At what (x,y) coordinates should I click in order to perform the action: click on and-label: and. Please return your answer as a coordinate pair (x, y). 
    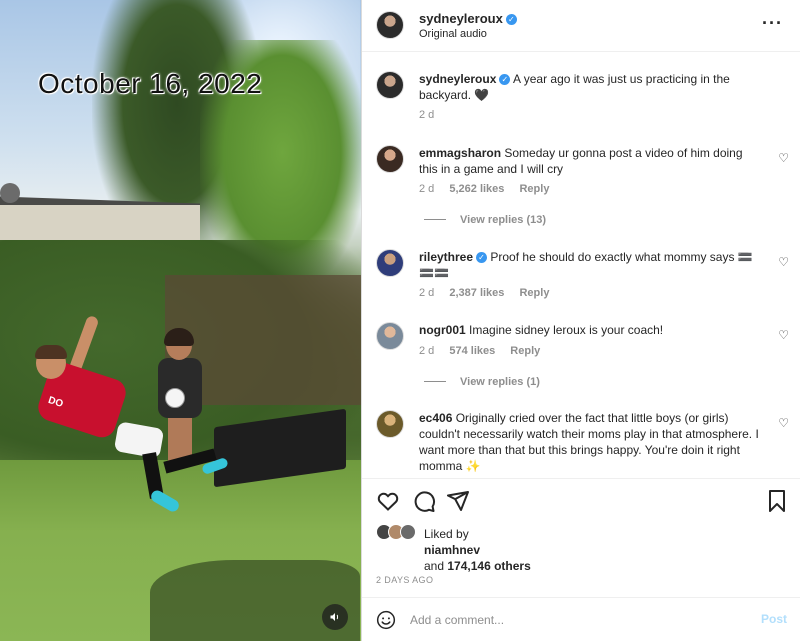
    Looking at the image, I should click on (434, 566).